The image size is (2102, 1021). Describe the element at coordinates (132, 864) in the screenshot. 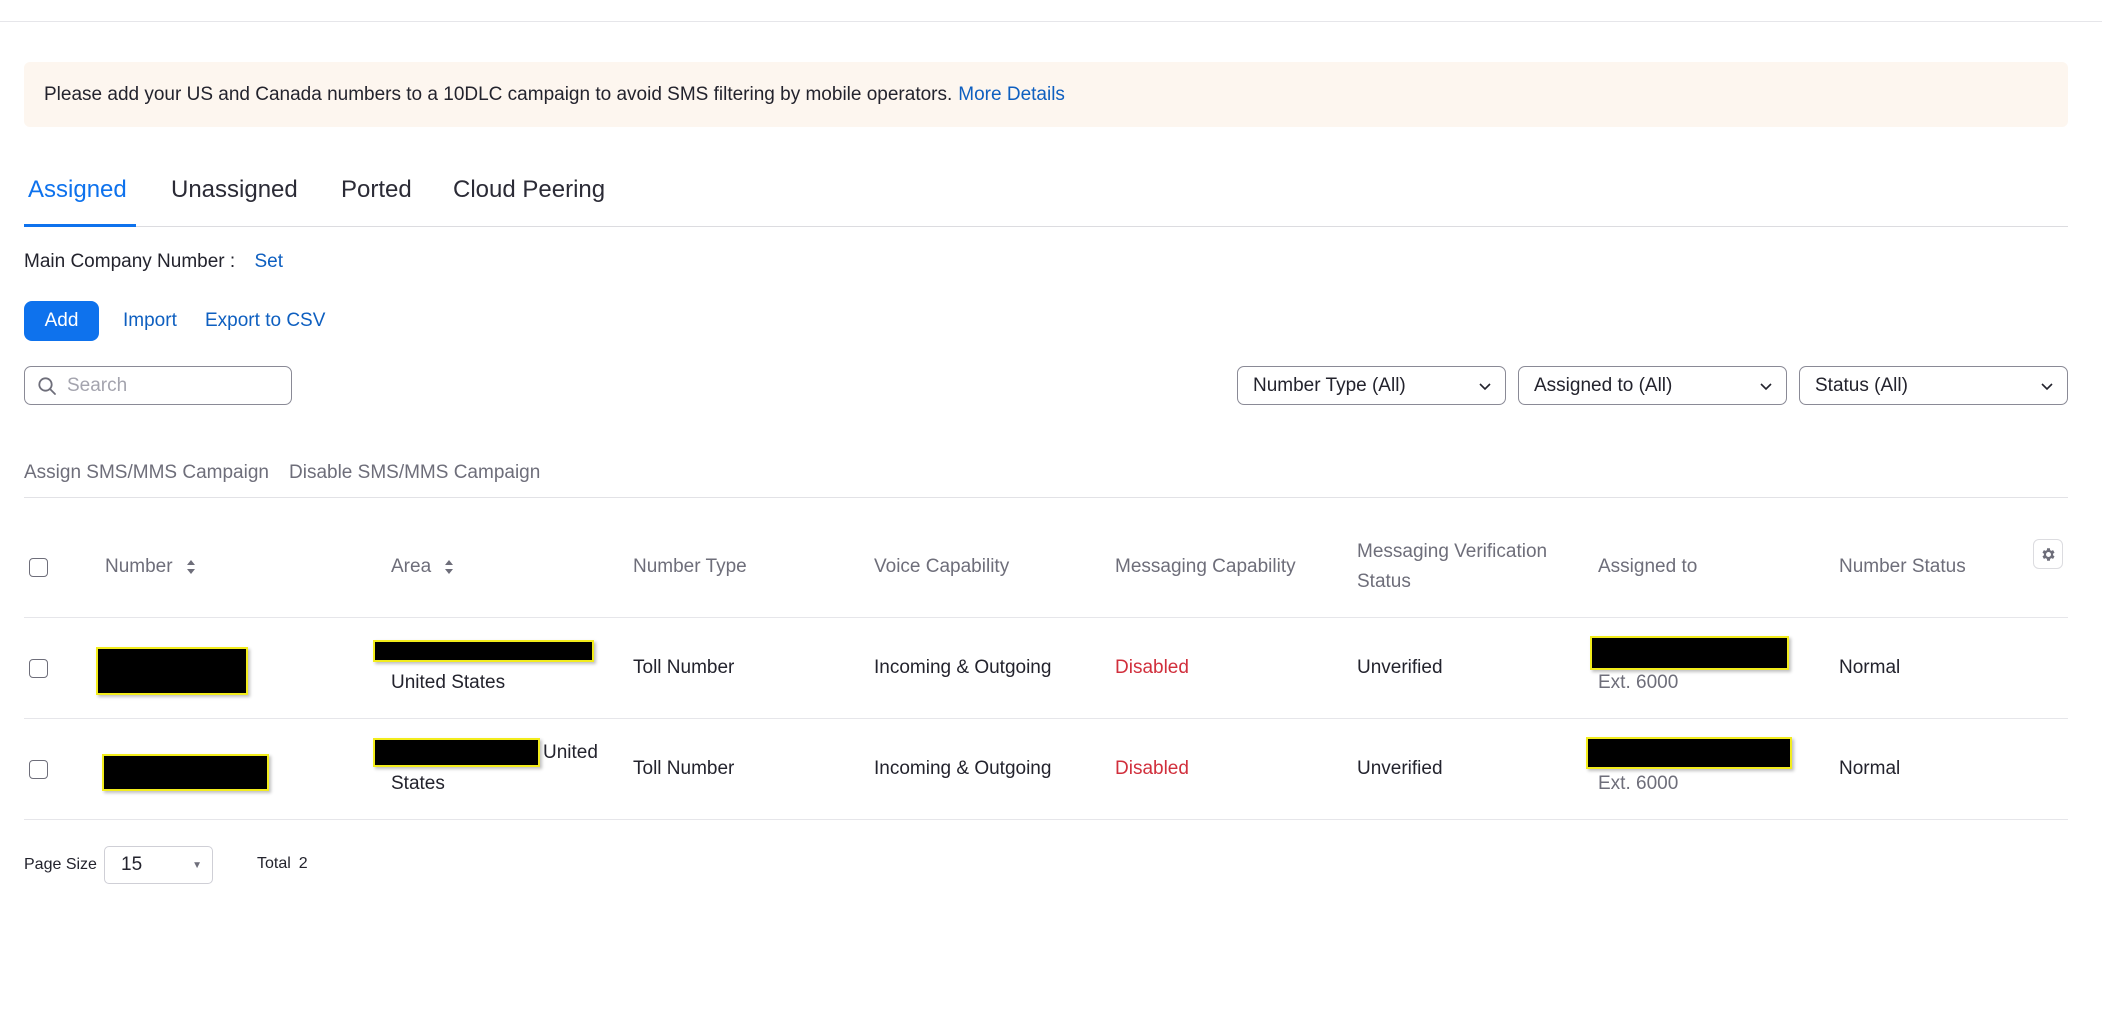

I see `page-size-value: 15` at that location.